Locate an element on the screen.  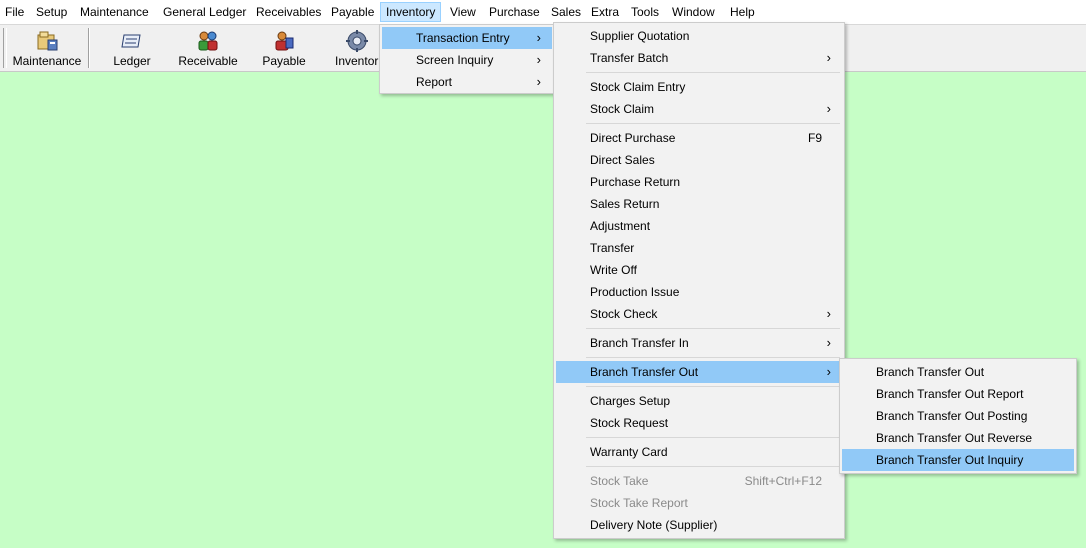
menu-item-branch-transfer-in: Branch Transfer In › is located at coordinates (699, 343).